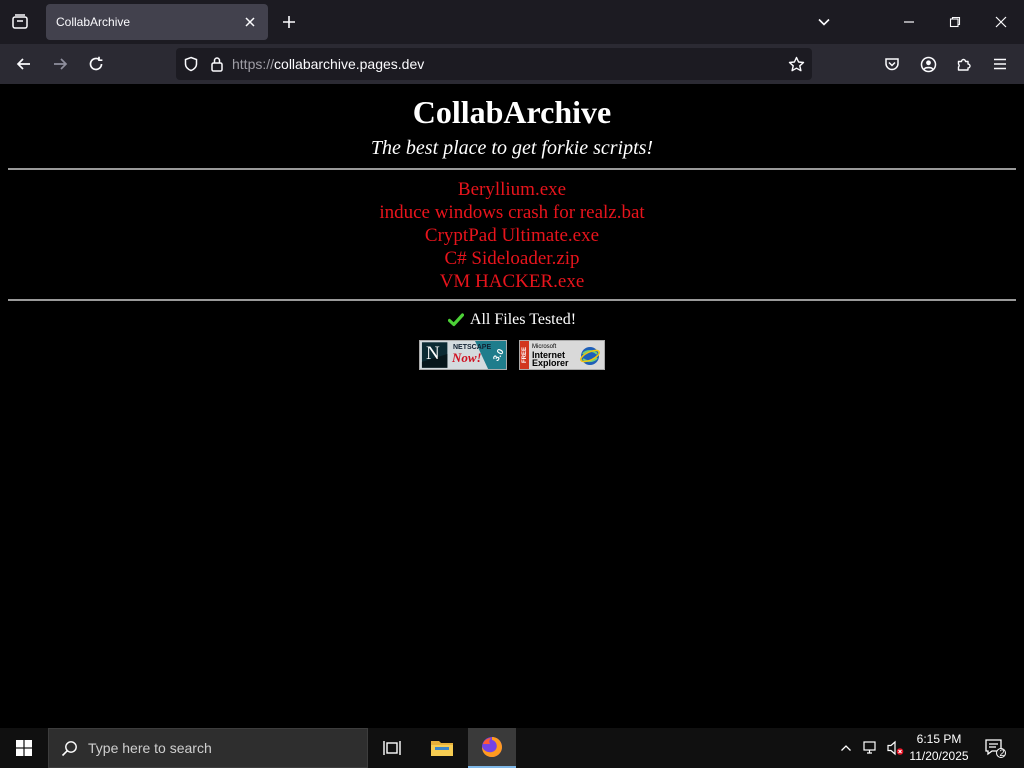 Image resolution: width=1024 pixels, height=768 pixels. I want to click on tab-close-button, so click(250, 22).